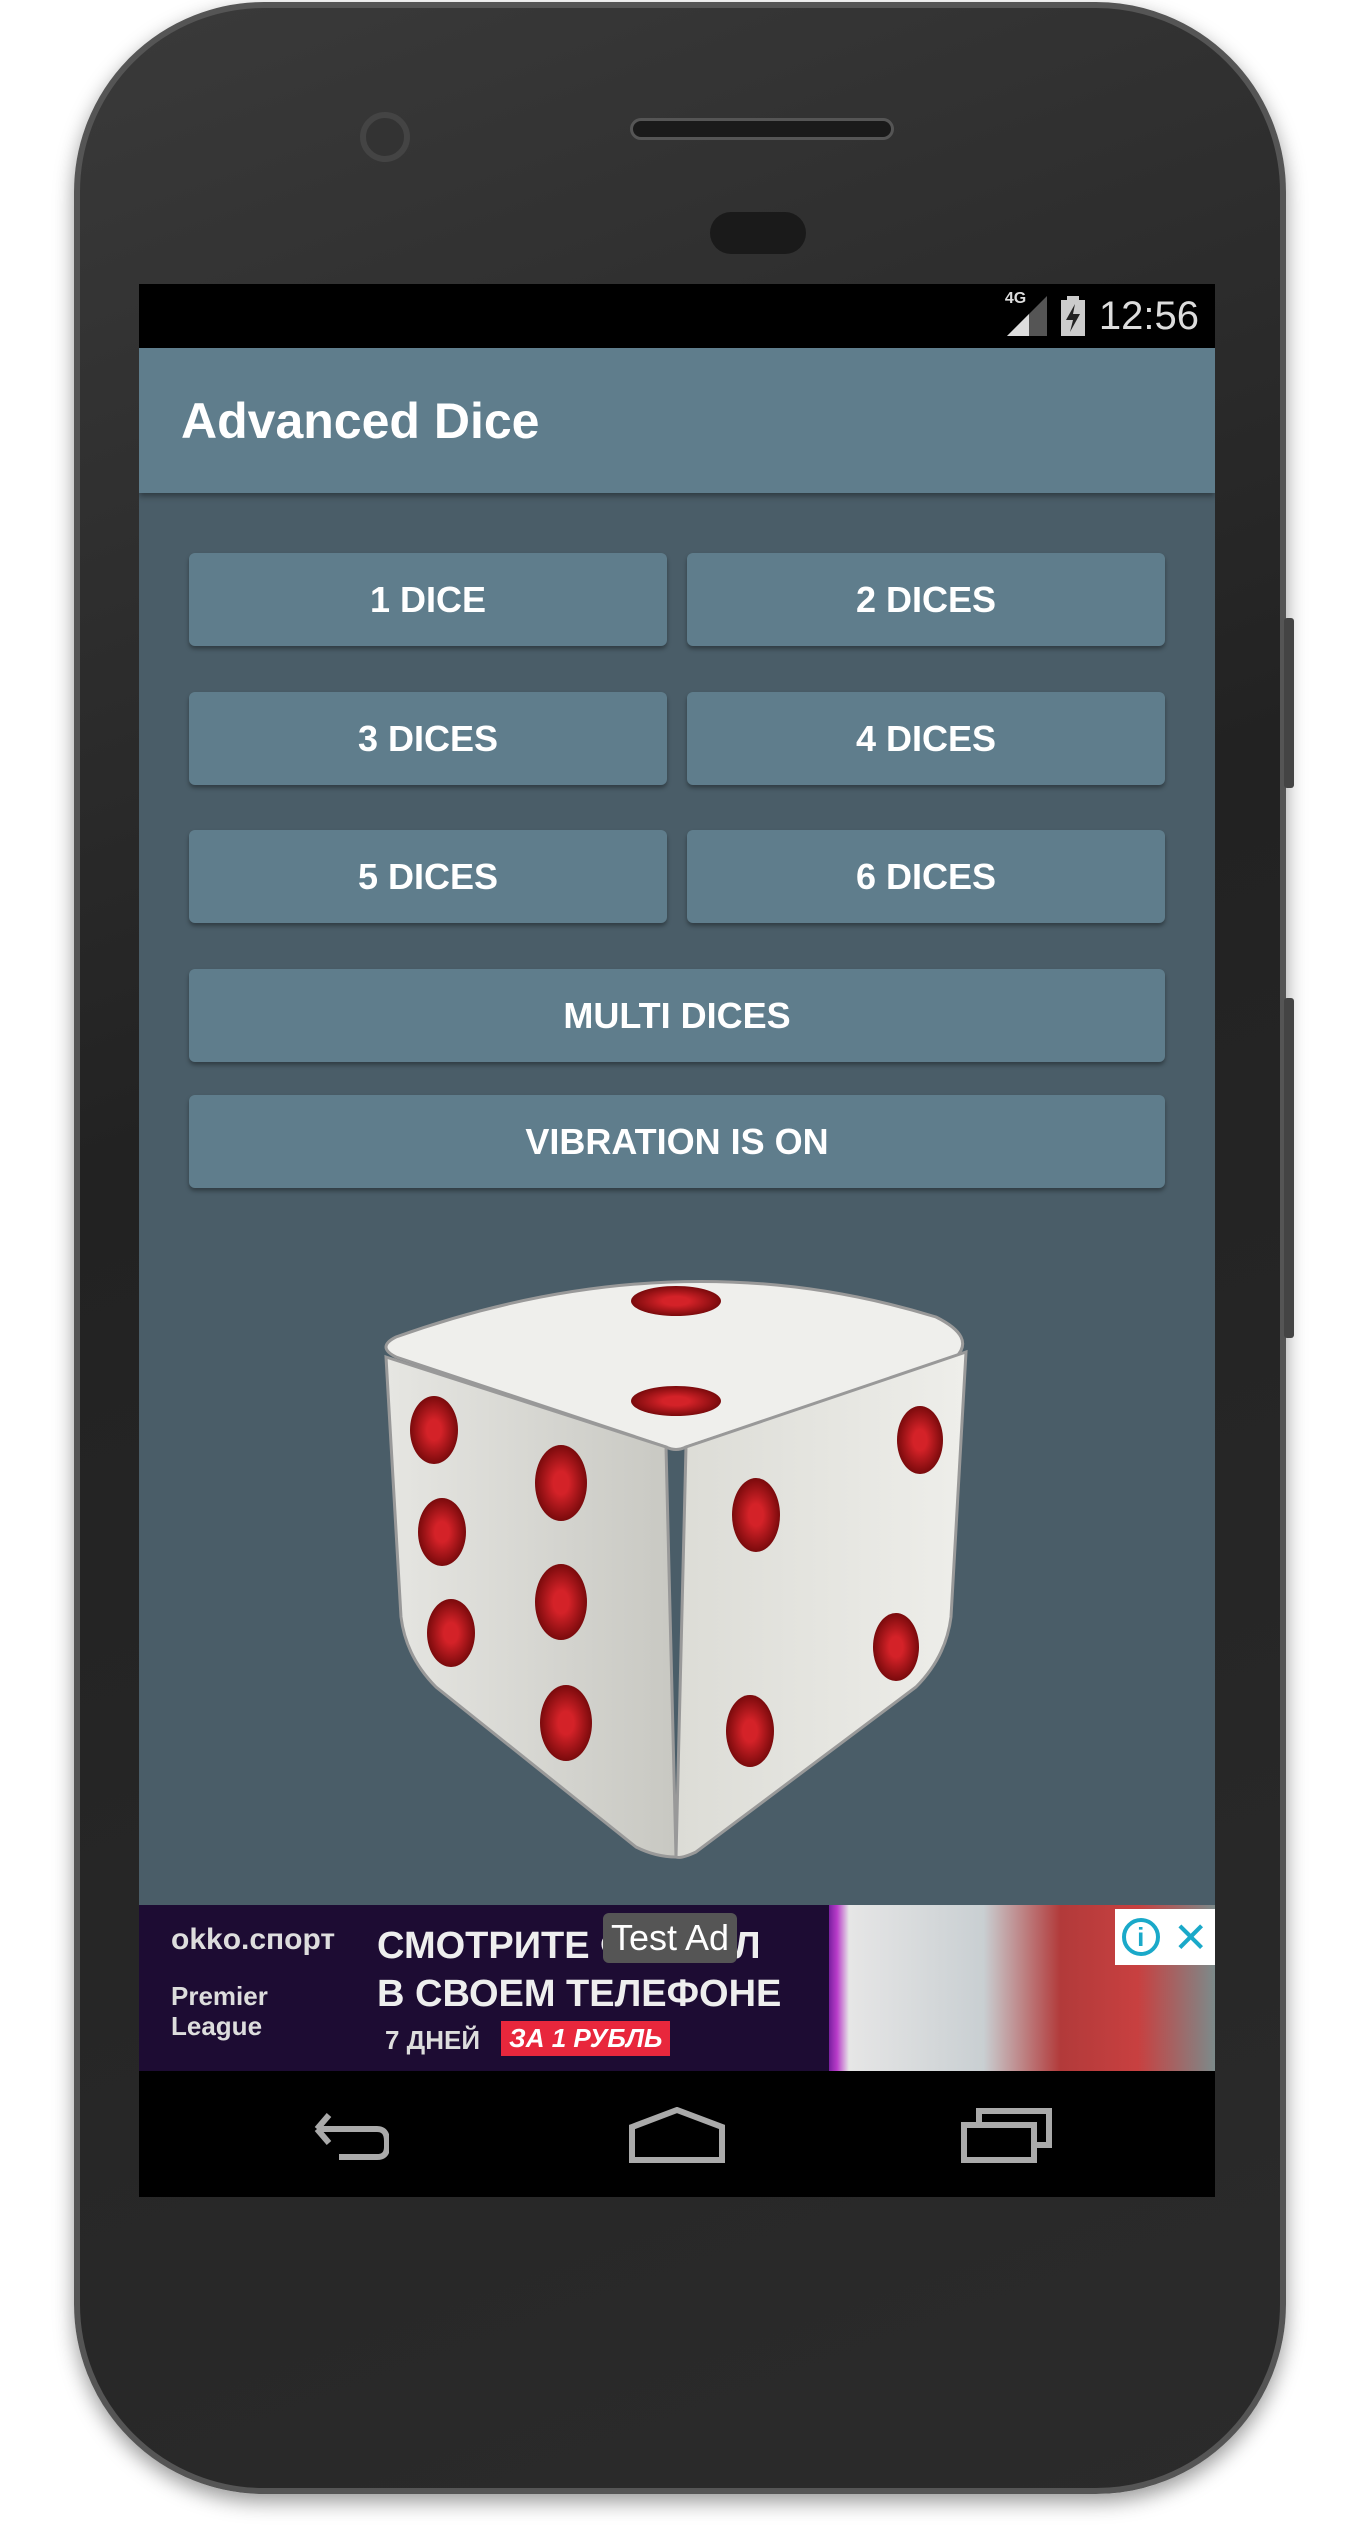 Image resolution: width=1370 pixels, height=2532 pixels. I want to click on front-camera, so click(385, 137).